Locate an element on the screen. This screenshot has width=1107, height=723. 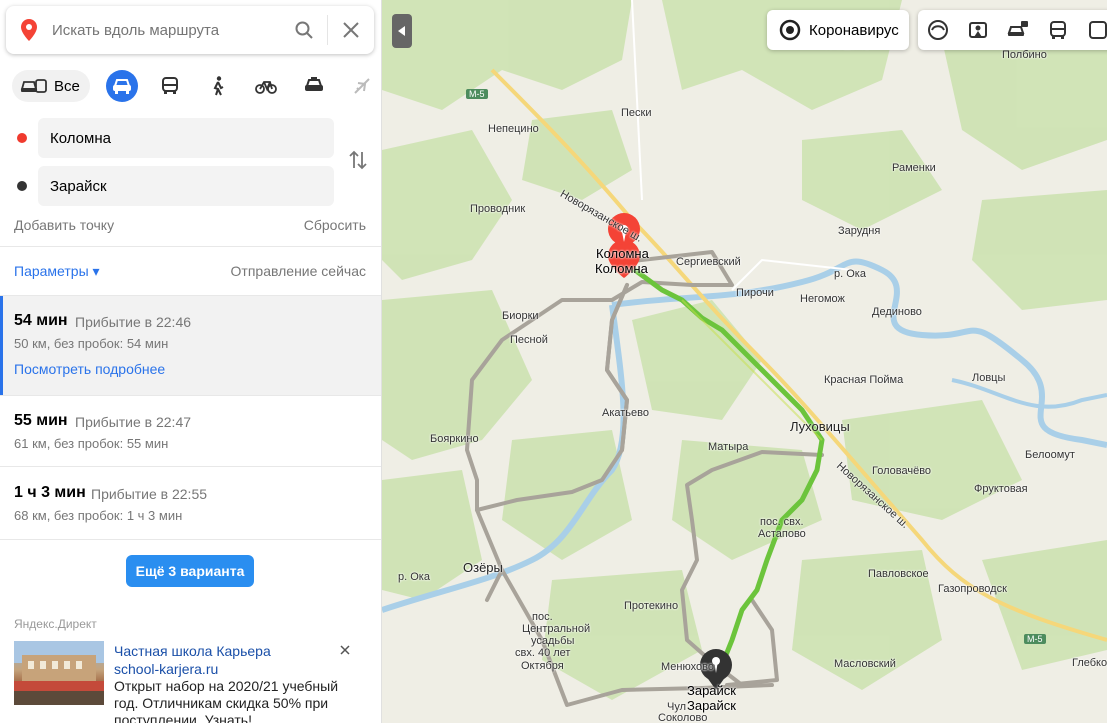
close-icon is located at coordinates (351, 30).